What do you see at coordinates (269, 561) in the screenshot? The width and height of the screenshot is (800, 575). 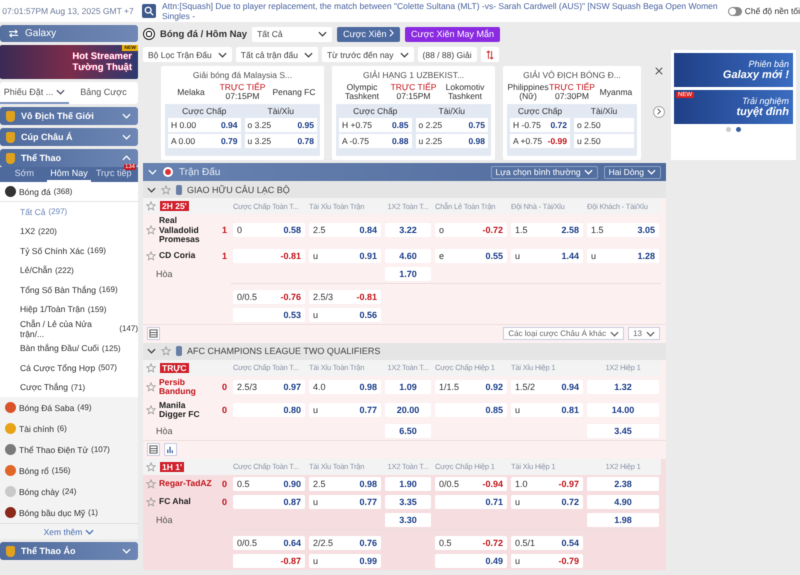 I see `odds-button: -0.87` at bounding box center [269, 561].